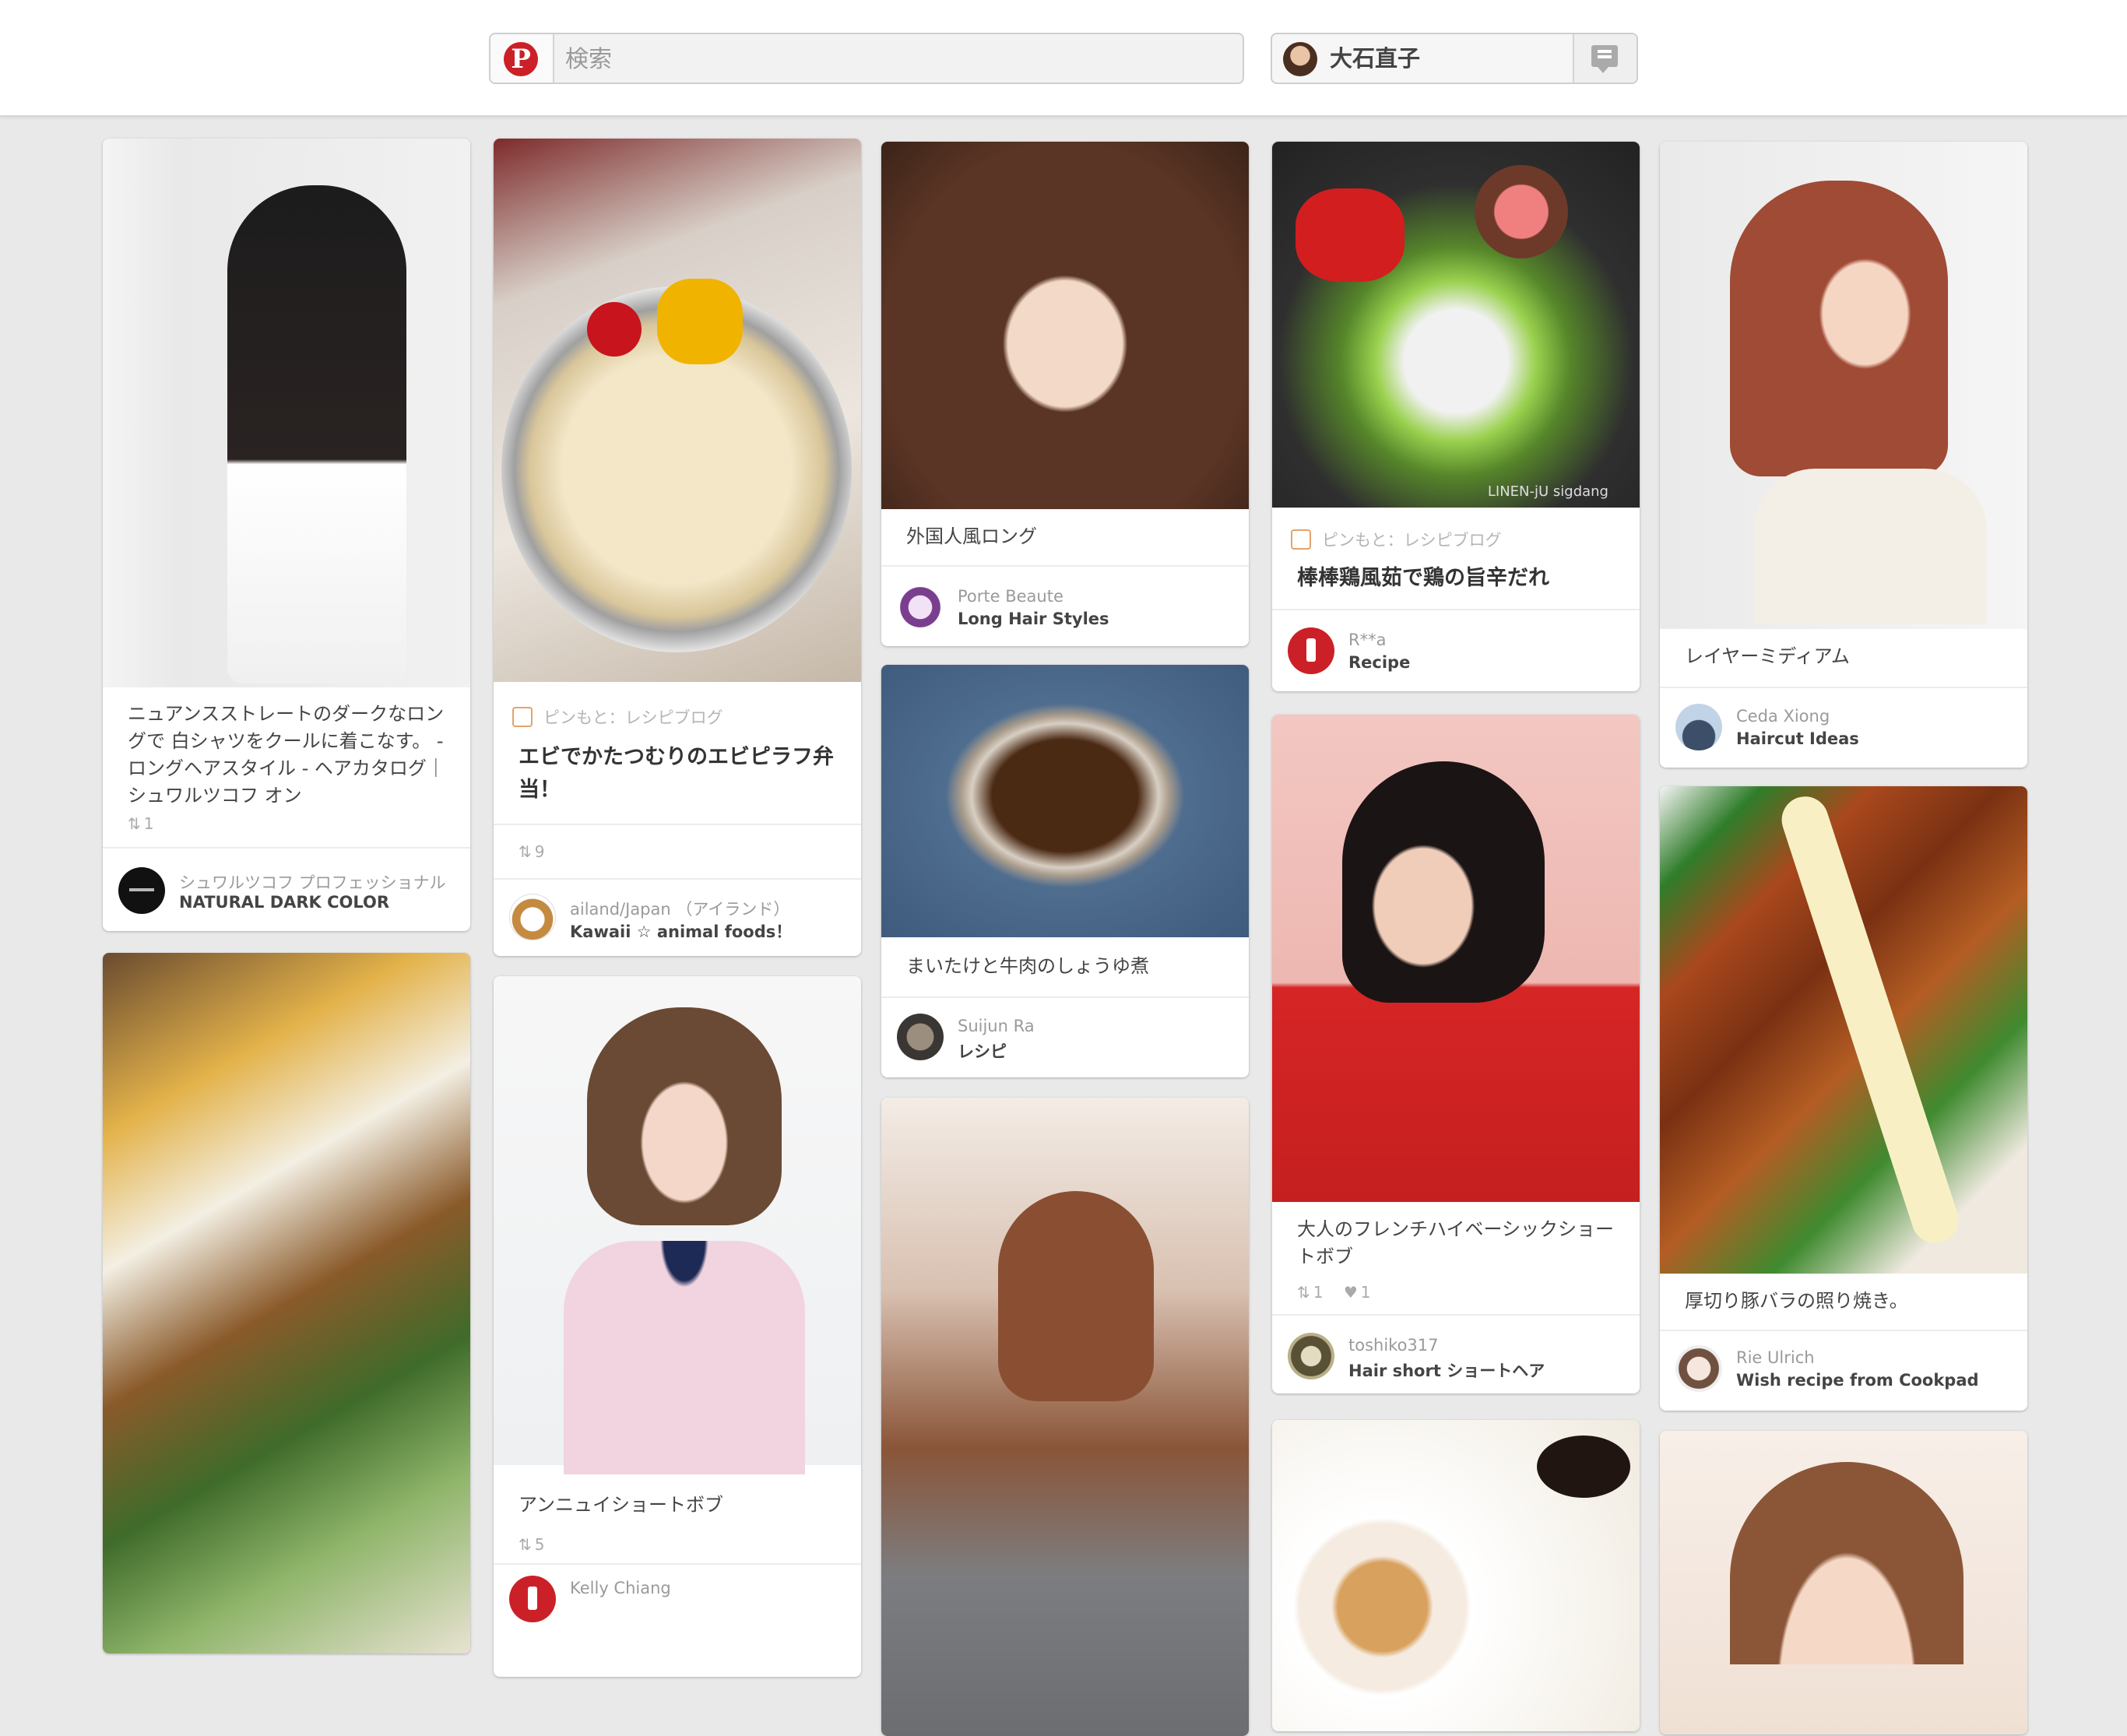 The height and width of the screenshot is (1736, 2127). What do you see at coordinates (1796, 1301) in the screenshot?
I see `pin-description: 厚切り豚バラの照り焼き。` at bounding box center [1796, 1301].